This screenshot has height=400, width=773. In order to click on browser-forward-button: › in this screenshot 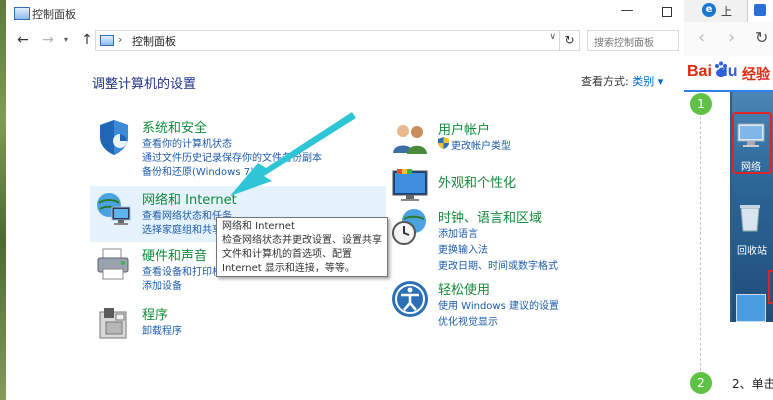, I will do `click(731, 37)`.